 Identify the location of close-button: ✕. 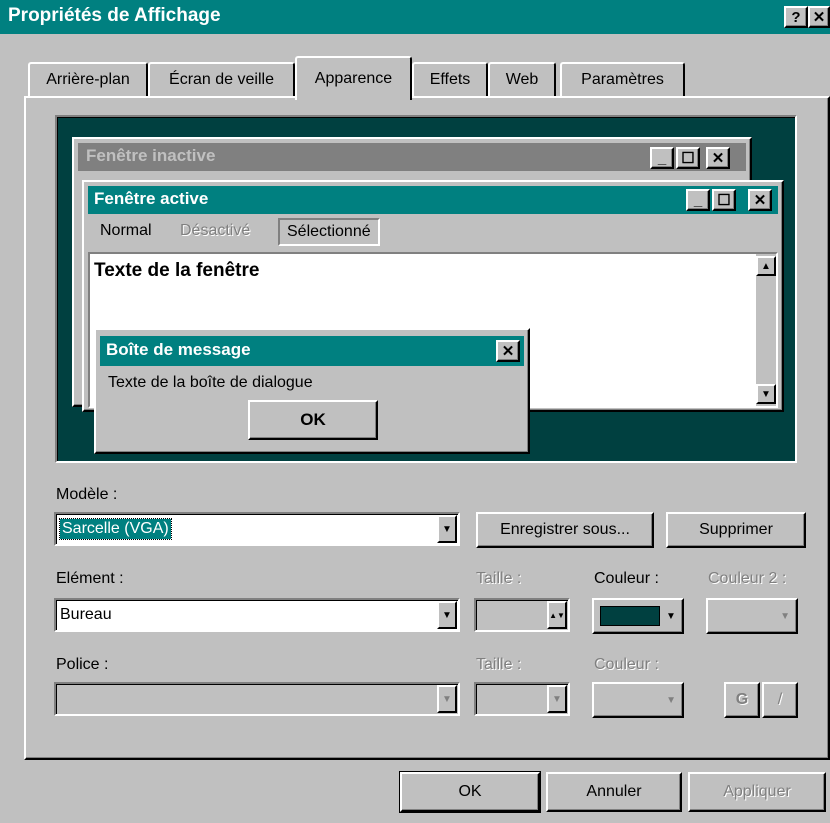
(819, 17).